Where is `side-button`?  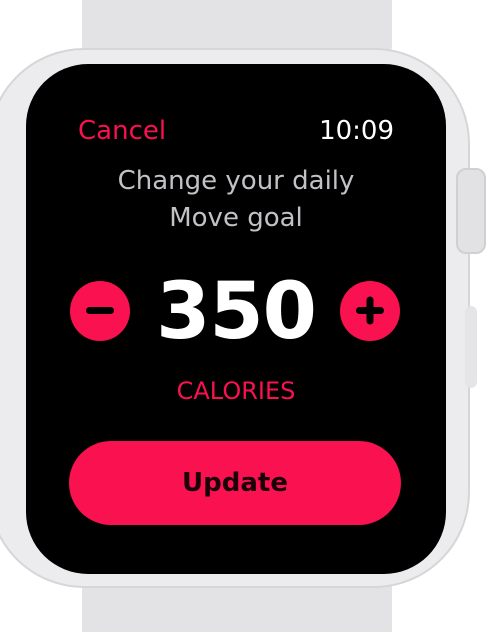 side-button is located at coordinates (471, 347).